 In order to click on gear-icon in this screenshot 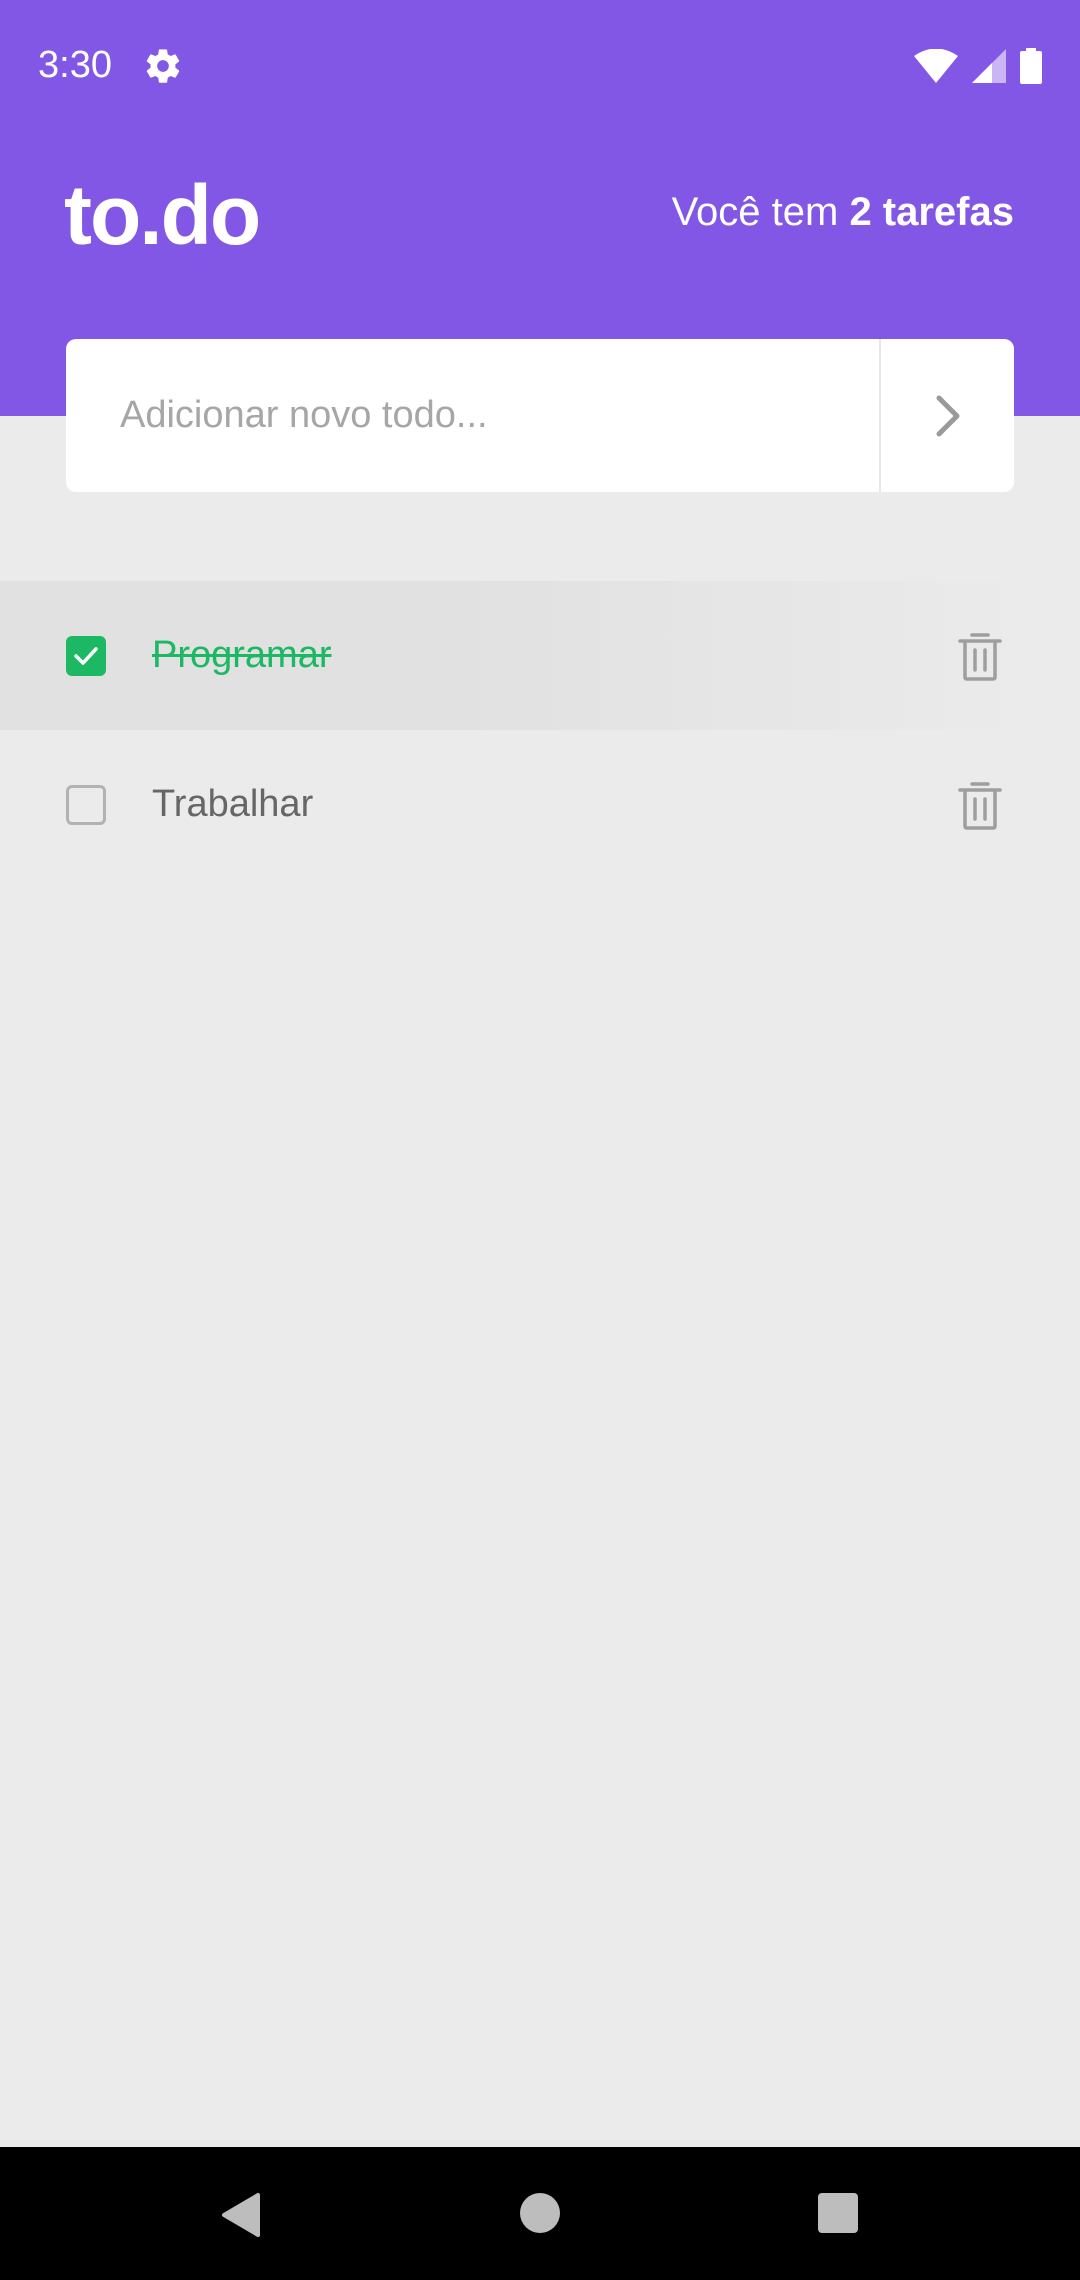, I will do `click(163, 66)`.